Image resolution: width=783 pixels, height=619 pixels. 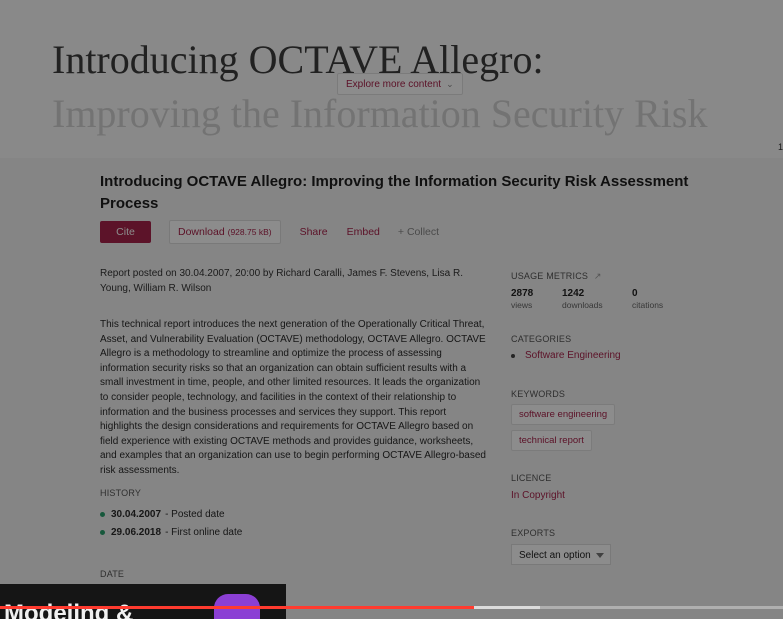 I want to click on date-label: DATE, so click(x=112, y=574).